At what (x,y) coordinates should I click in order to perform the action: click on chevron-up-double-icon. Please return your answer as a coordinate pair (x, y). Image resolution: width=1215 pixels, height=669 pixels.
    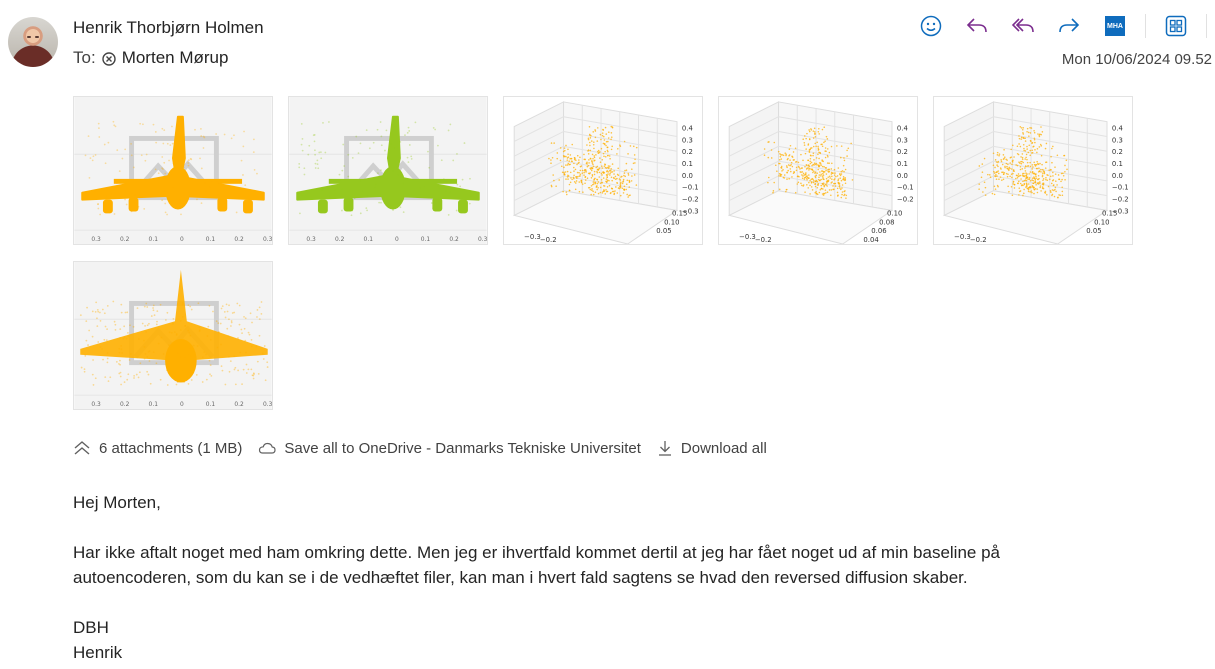
    Looking at the image, I should click on (82, 448).